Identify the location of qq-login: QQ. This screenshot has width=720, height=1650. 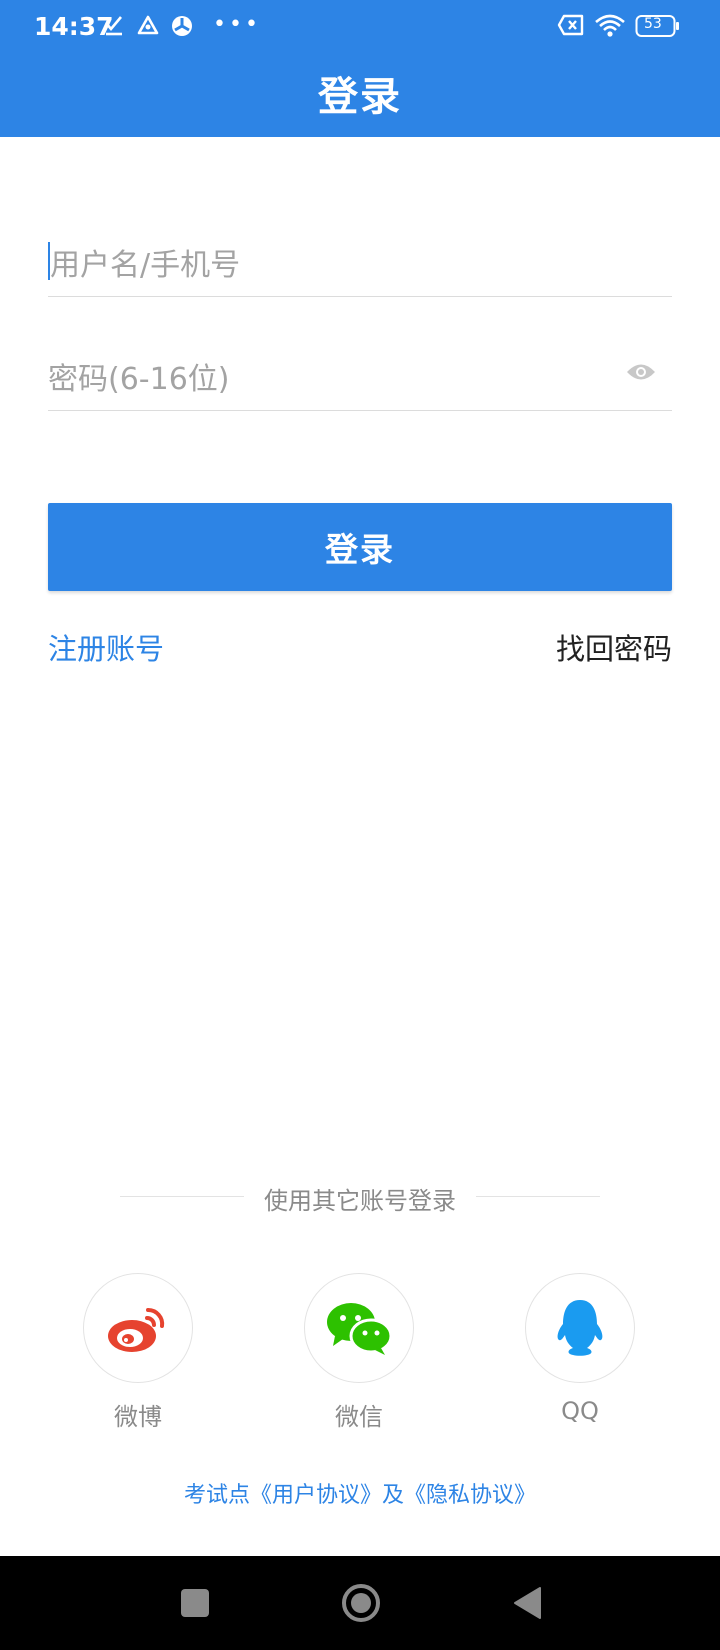
(580, 1349).